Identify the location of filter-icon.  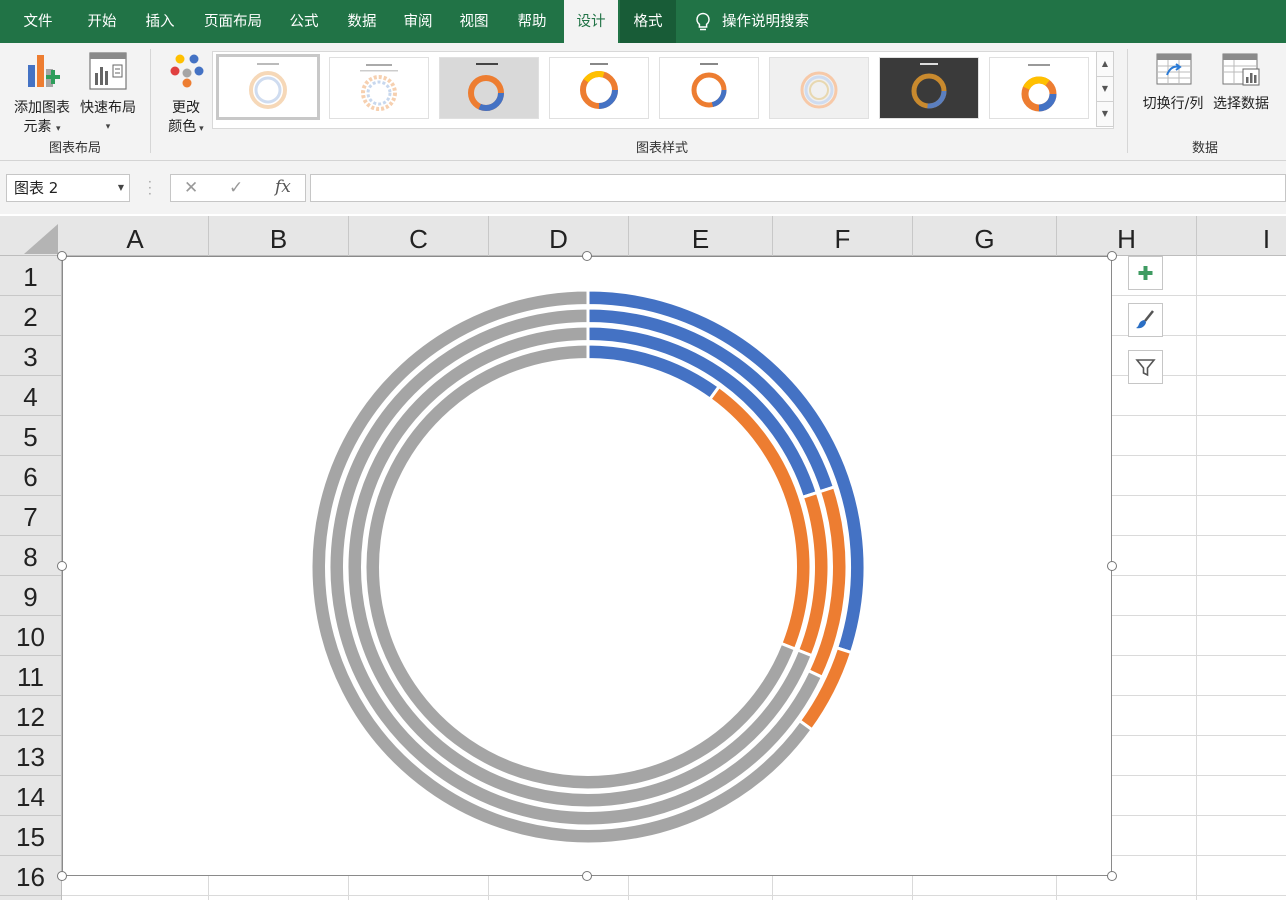
(1145, 368).